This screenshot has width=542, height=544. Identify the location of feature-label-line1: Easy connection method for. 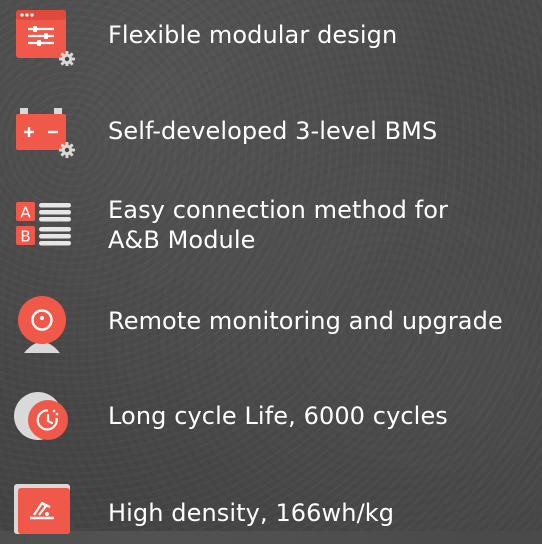
(278, 210).